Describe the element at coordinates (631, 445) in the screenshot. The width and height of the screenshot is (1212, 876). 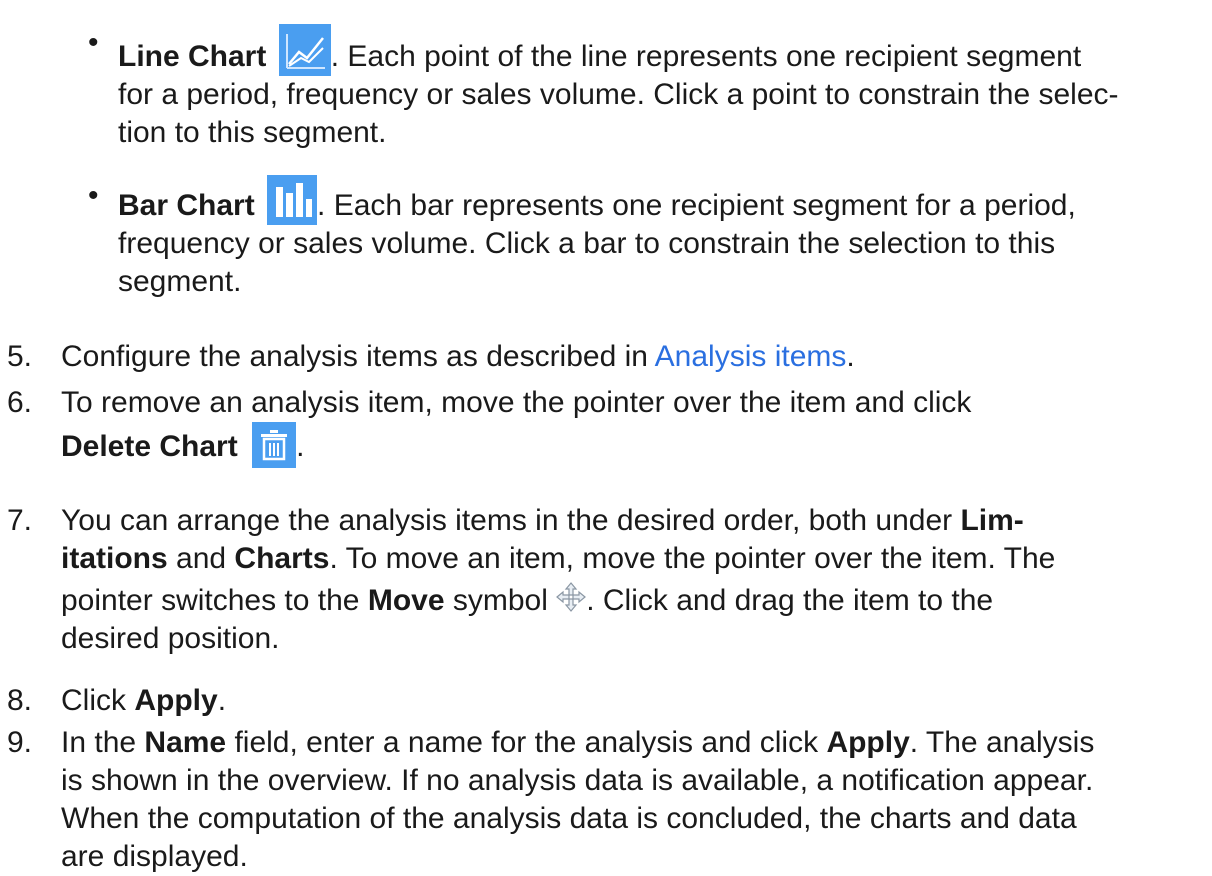
I see `step-text-line: Delete Chart .` at that location.